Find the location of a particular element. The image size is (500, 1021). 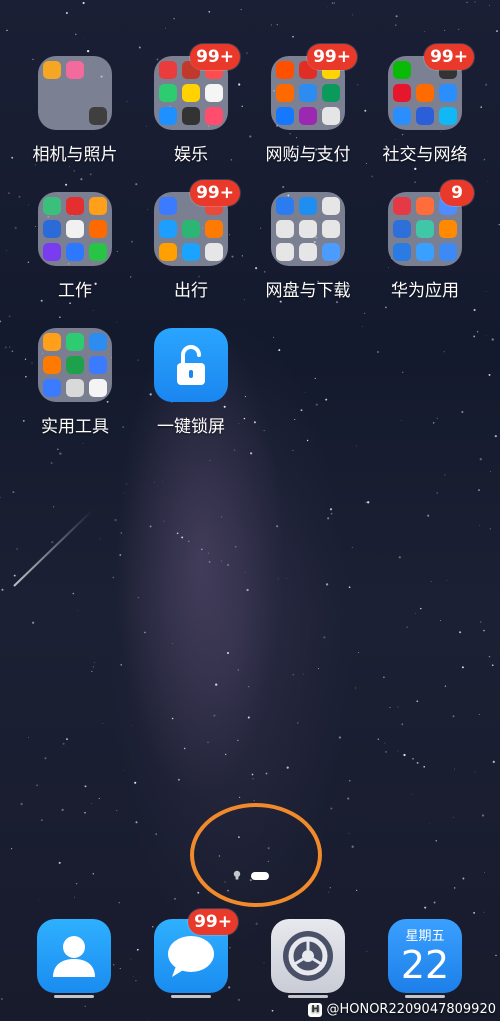

folder-social-network: 99+ 社交与网络 is located at coordinates (425, 104).